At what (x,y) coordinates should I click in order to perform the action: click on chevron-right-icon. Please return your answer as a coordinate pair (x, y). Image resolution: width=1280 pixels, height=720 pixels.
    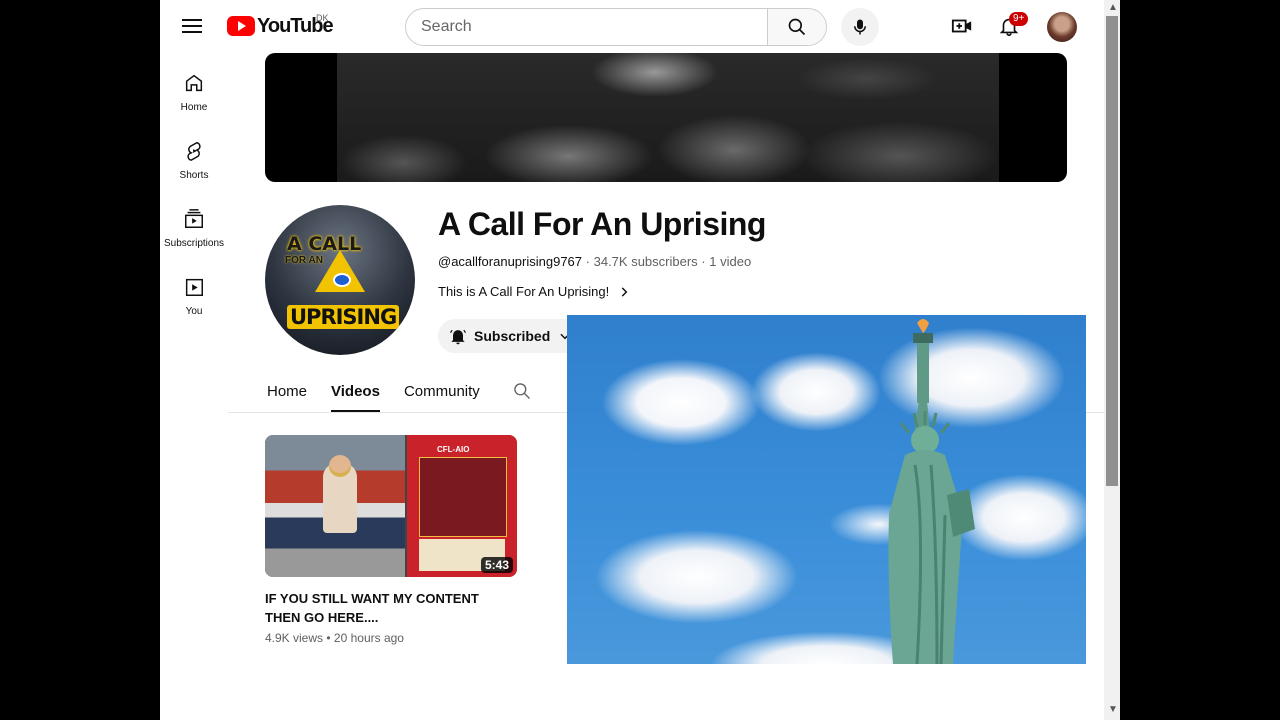
    Looking at the image, I should click on (624, 291).